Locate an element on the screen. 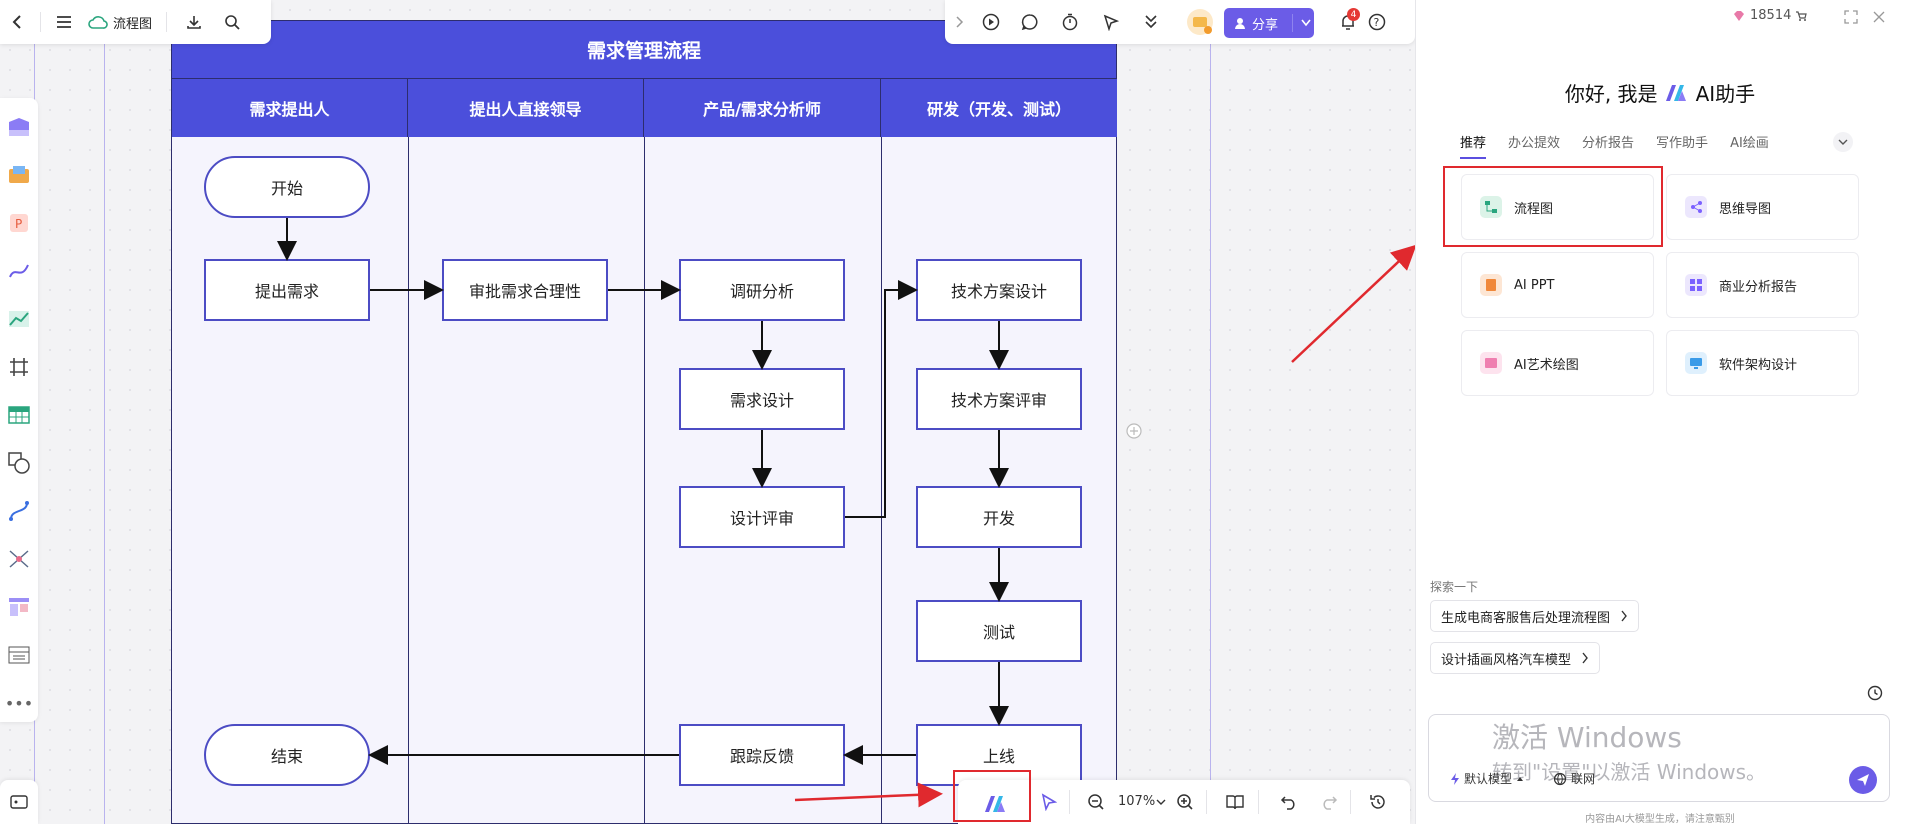 The image size is (1905, 824). greeting: 你好, 我是 AI助手 is located at coordinates (1660, 92).